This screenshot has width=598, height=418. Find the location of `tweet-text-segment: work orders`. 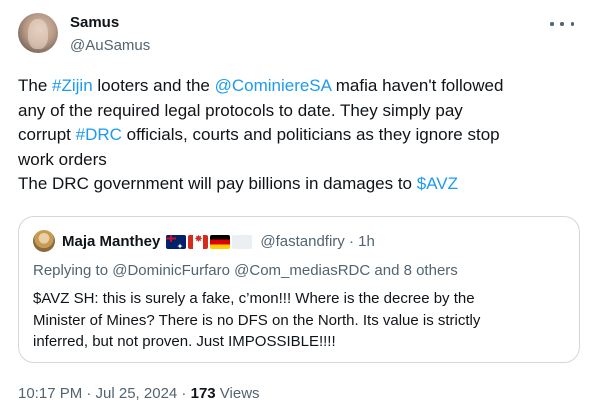

tweet-text-segment: work orders is located at coordinates (62, 159).